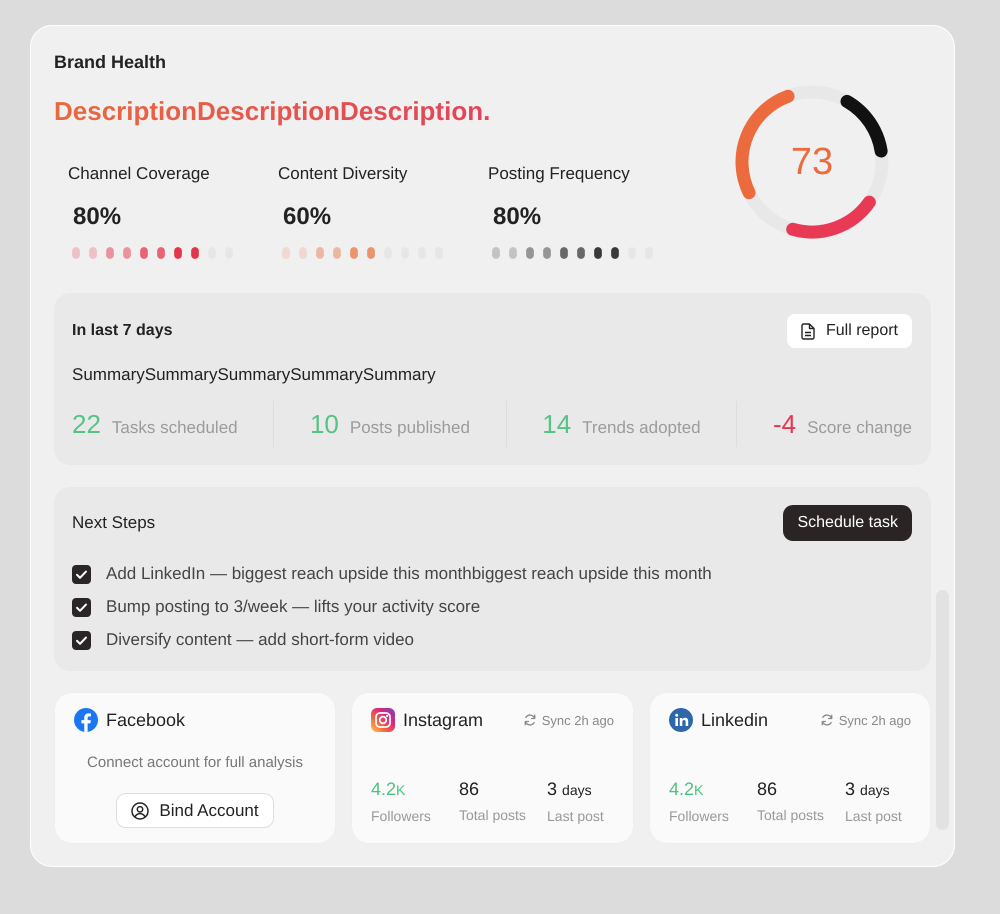  I want to click on card-title: Brand Health, so click(110, 62).